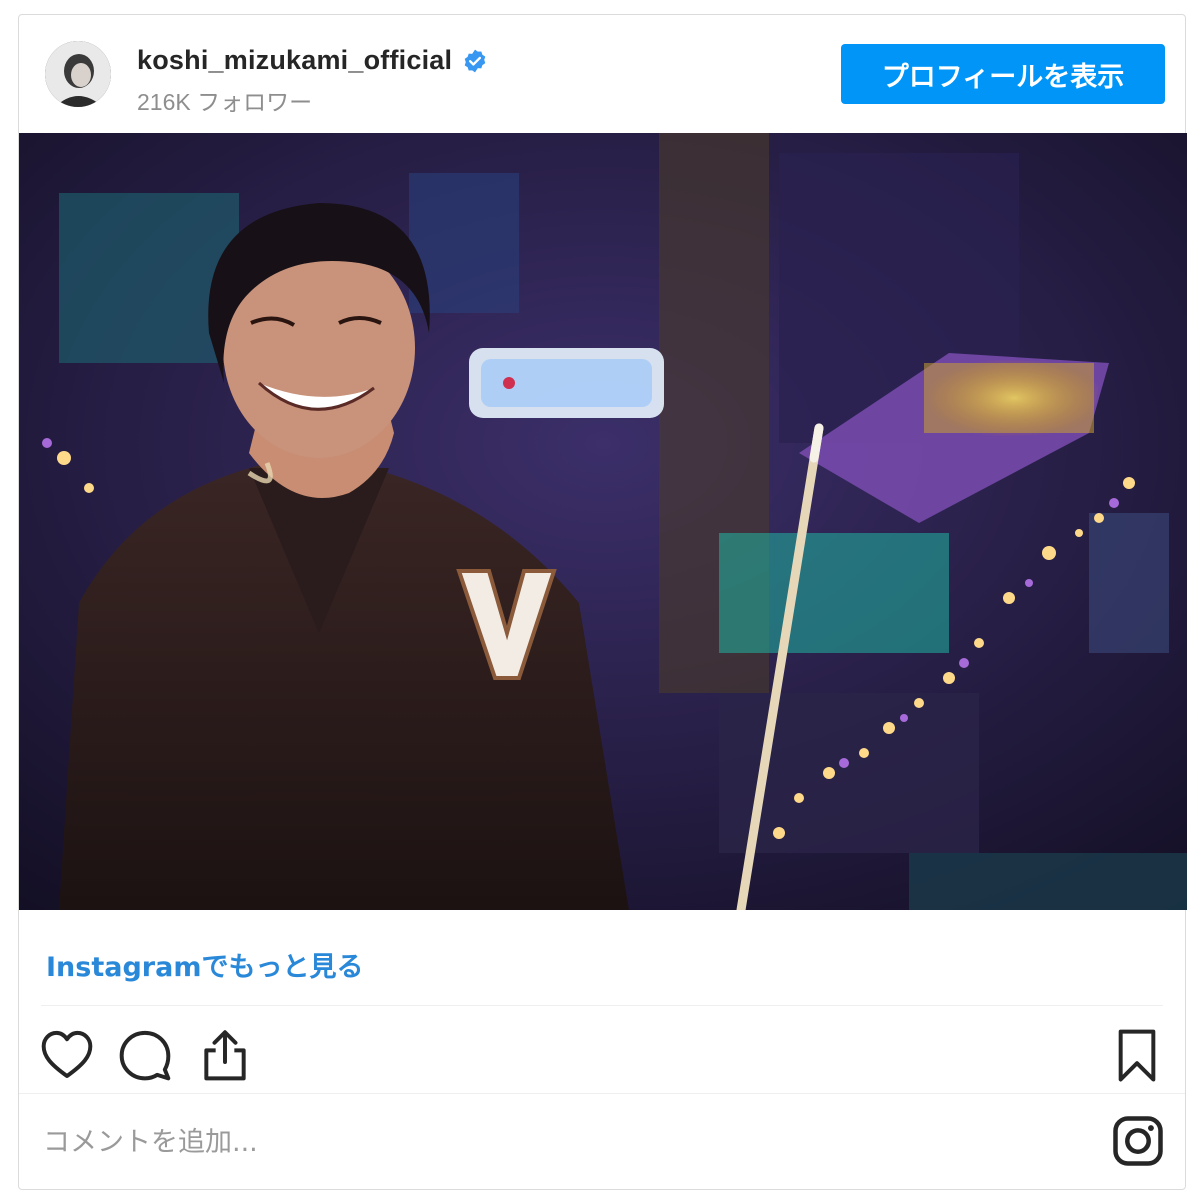 This screenshot has height=1198, width=1200. I want to click on avatar-image, so click(78, 74).